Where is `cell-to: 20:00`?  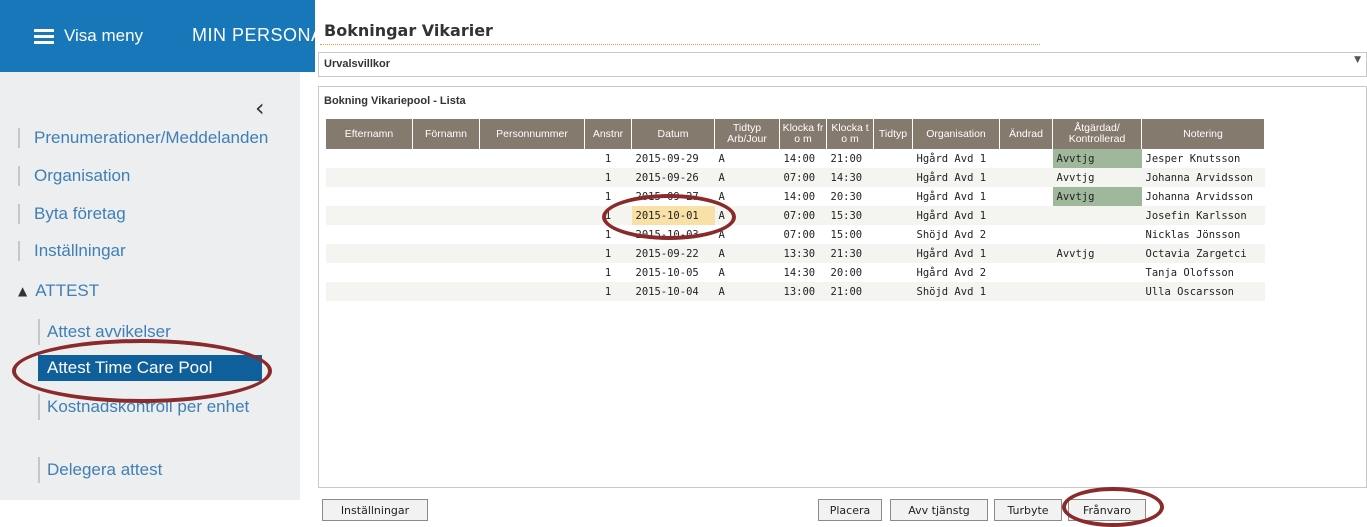 cell-to: 20:00 is located at coordinates (846, 272).